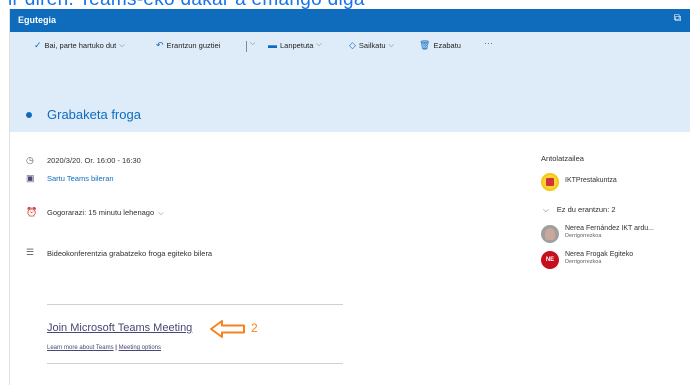  Describe the element at coordinates (425, 45) in the screenshot. I see `trash-icon: 🗑` at that location.